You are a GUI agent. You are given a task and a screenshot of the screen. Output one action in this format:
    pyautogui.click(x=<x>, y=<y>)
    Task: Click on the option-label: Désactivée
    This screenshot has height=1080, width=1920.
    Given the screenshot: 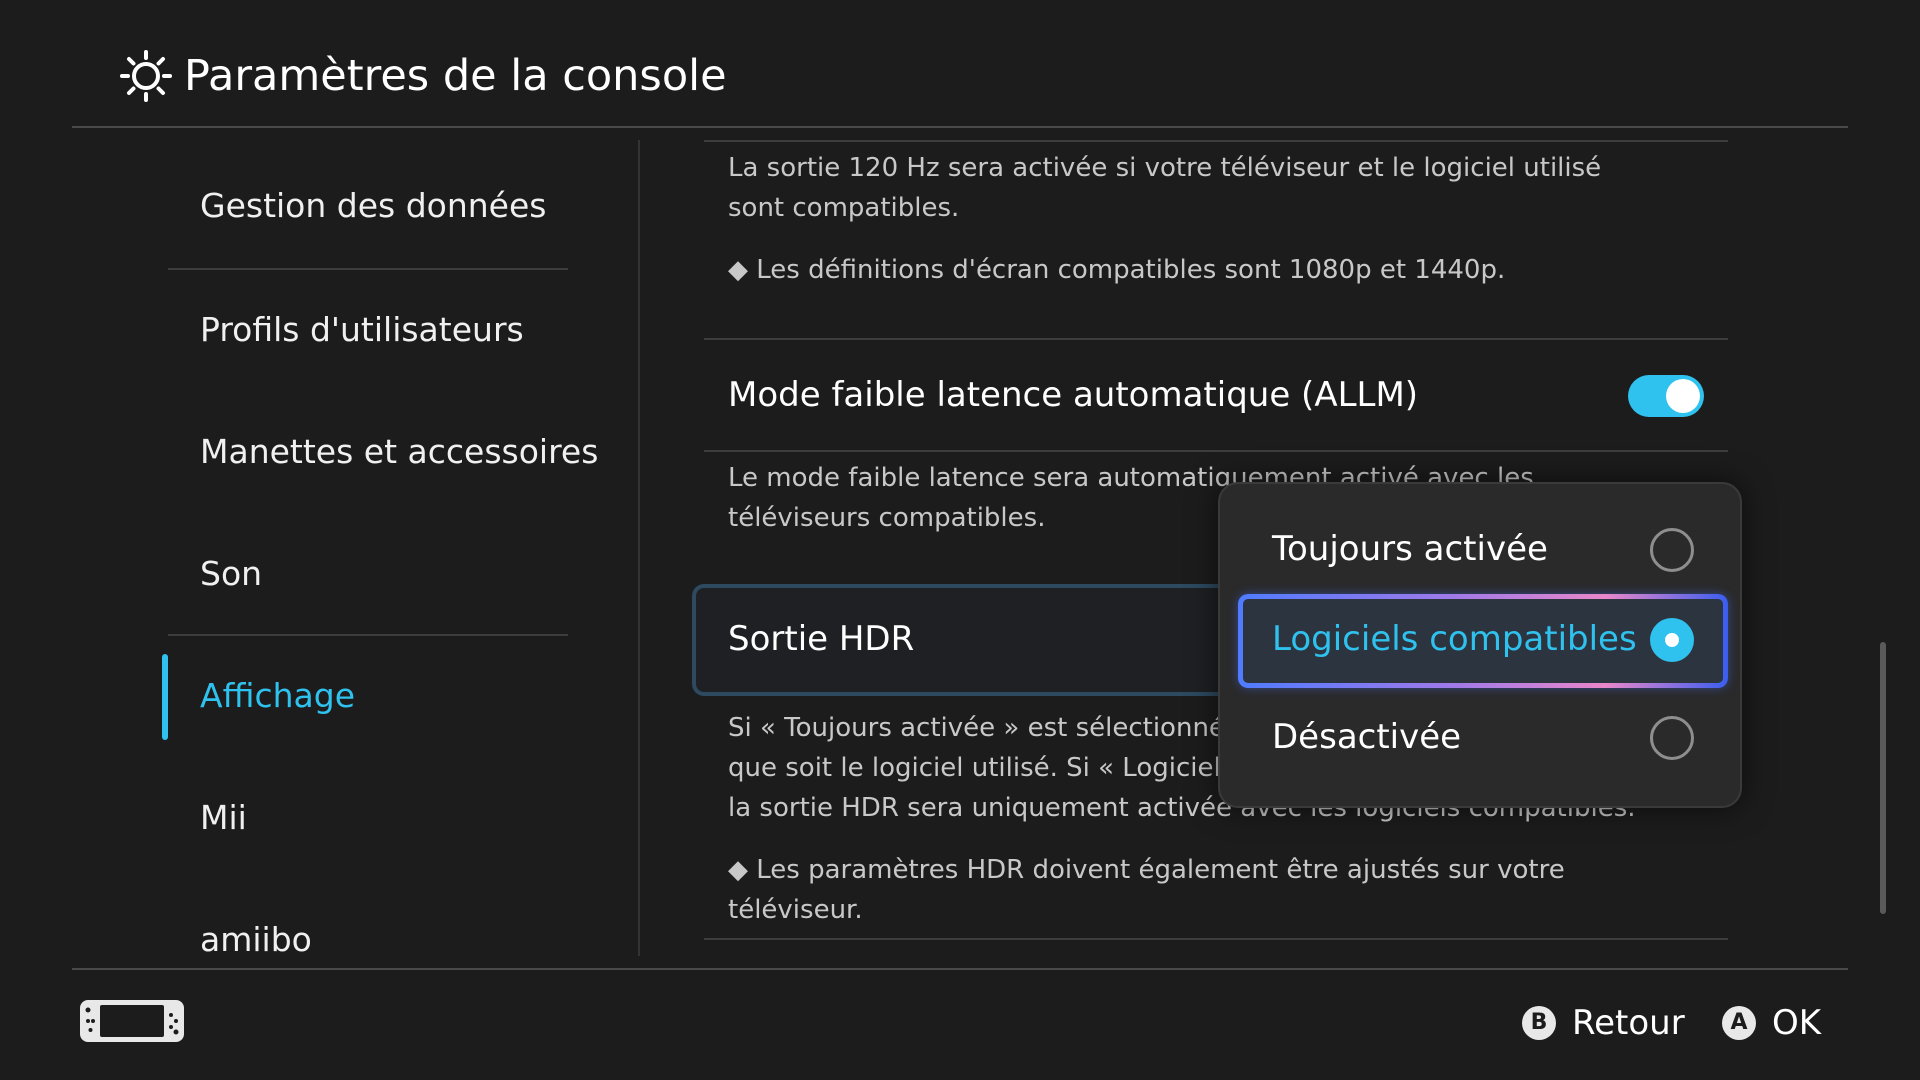 What is the action you would take?
    pyautogui.click(x=1367, y=737)
    